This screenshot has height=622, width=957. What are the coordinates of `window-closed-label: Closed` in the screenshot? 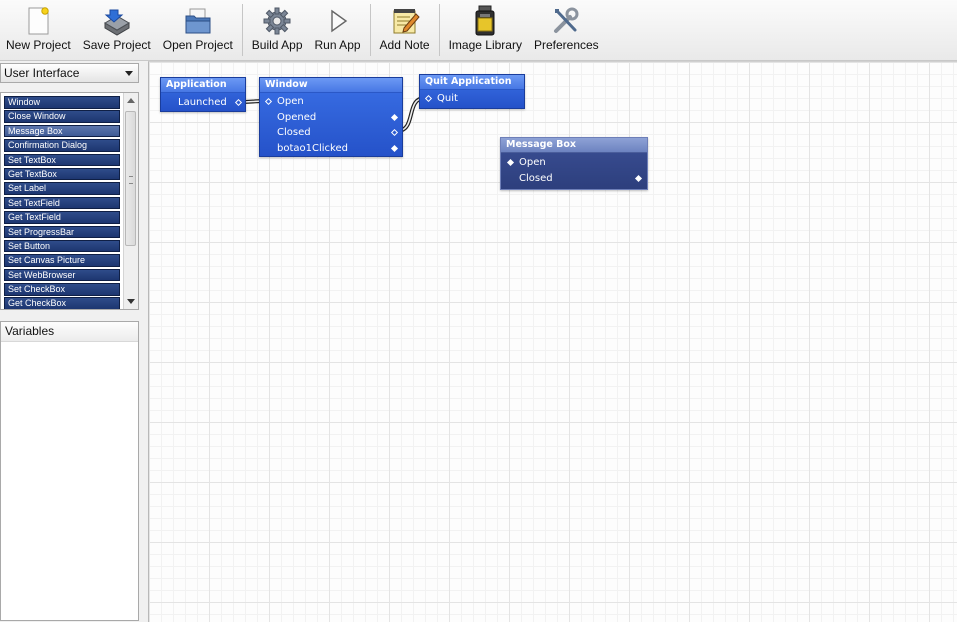 It's located at (294, 132).